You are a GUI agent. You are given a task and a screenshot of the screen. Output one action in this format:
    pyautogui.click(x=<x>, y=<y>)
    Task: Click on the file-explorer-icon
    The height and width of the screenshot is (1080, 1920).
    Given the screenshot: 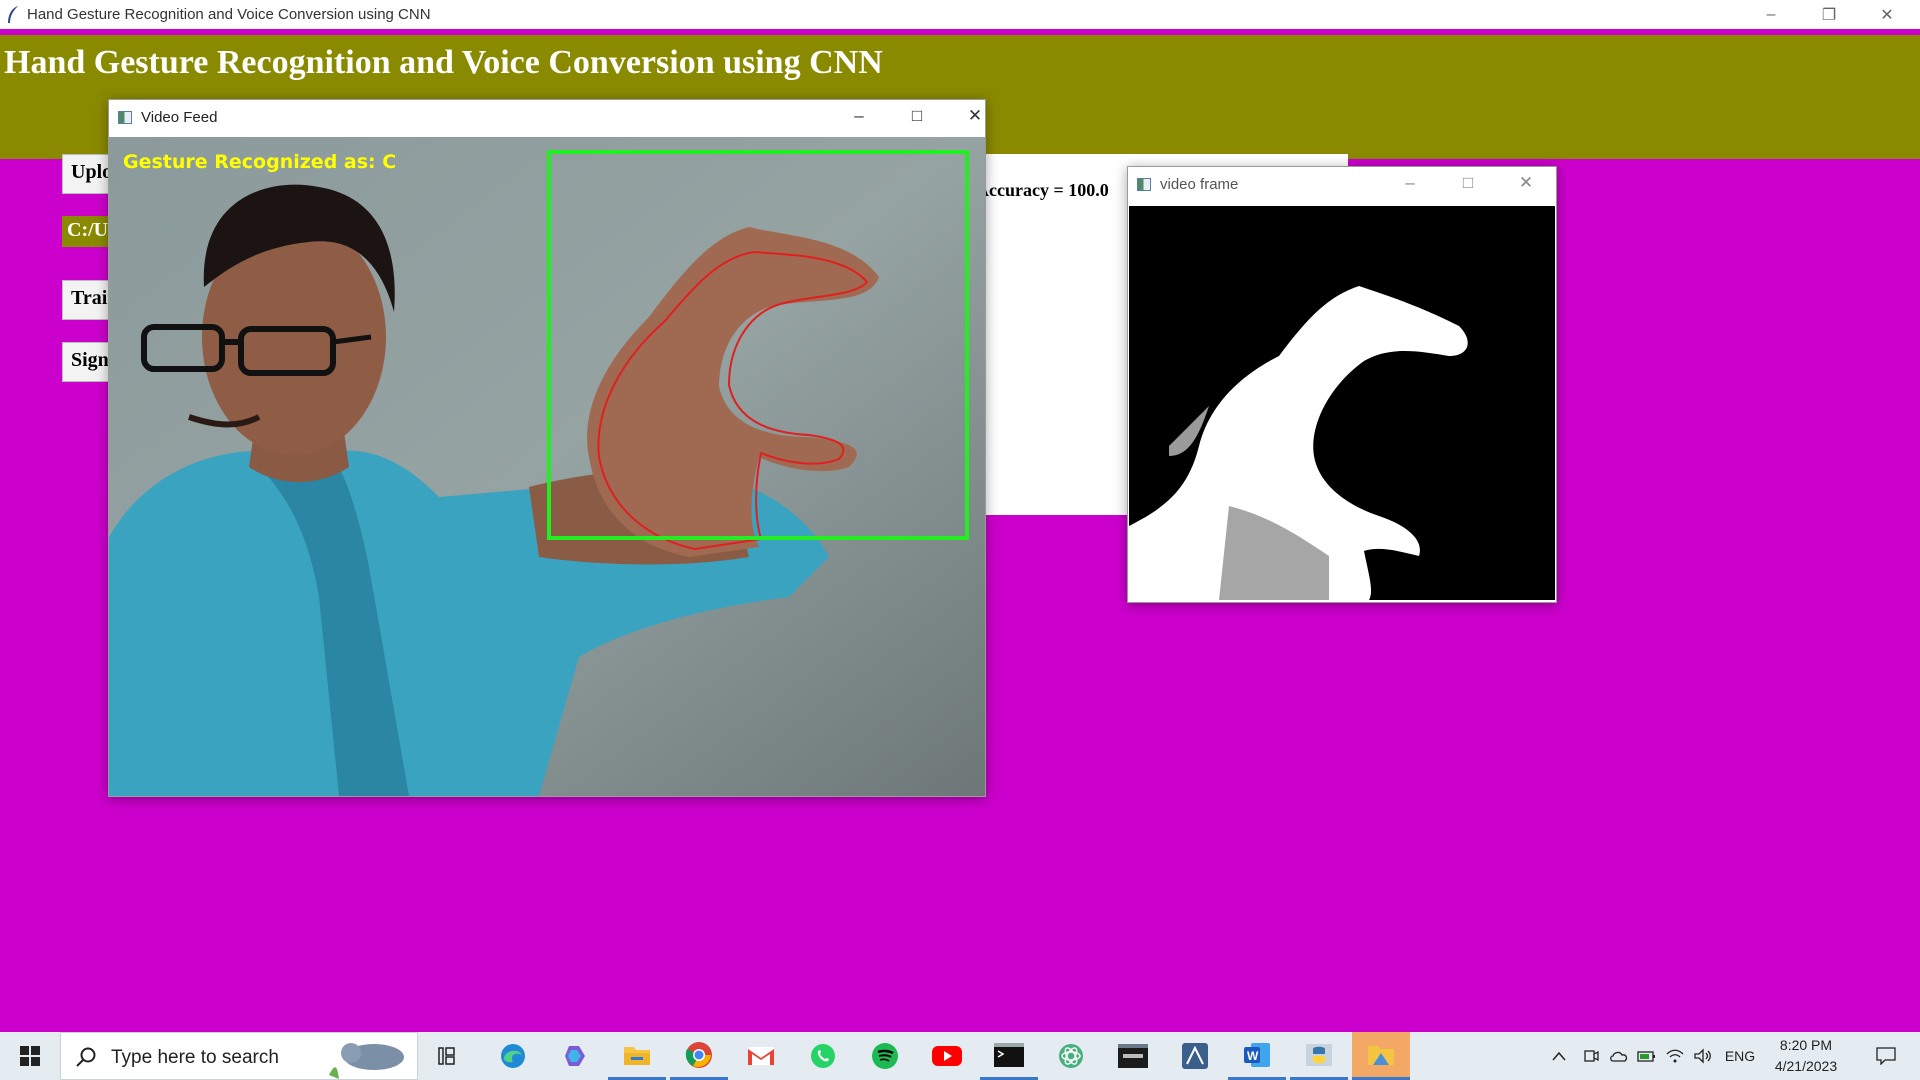 What is the action you would take?
    pyautogui.click(x=637, y=1056)
    